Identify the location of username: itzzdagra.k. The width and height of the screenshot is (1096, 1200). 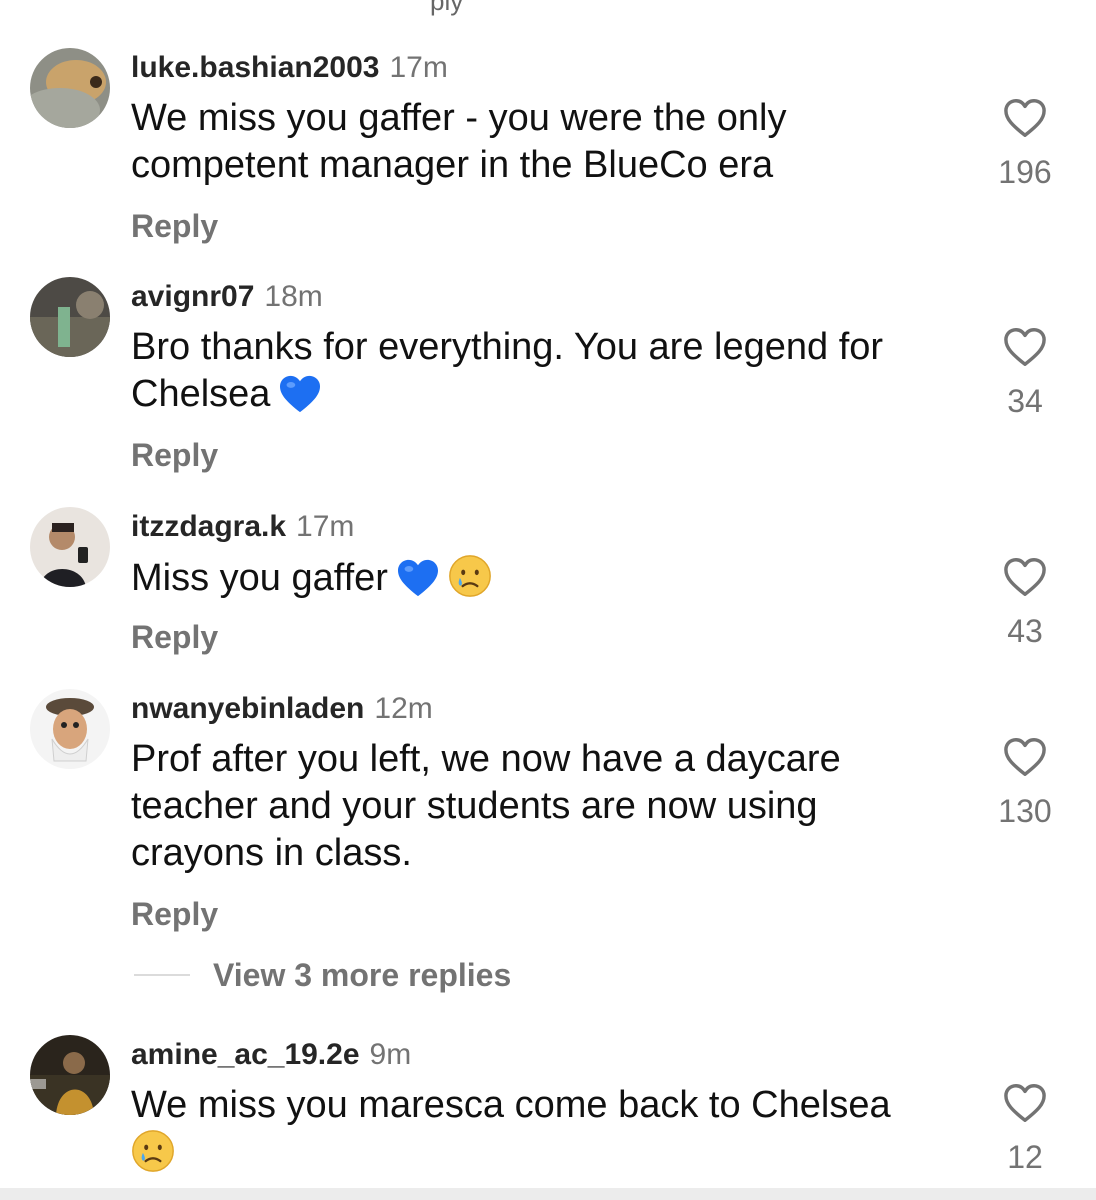
(208, 526).